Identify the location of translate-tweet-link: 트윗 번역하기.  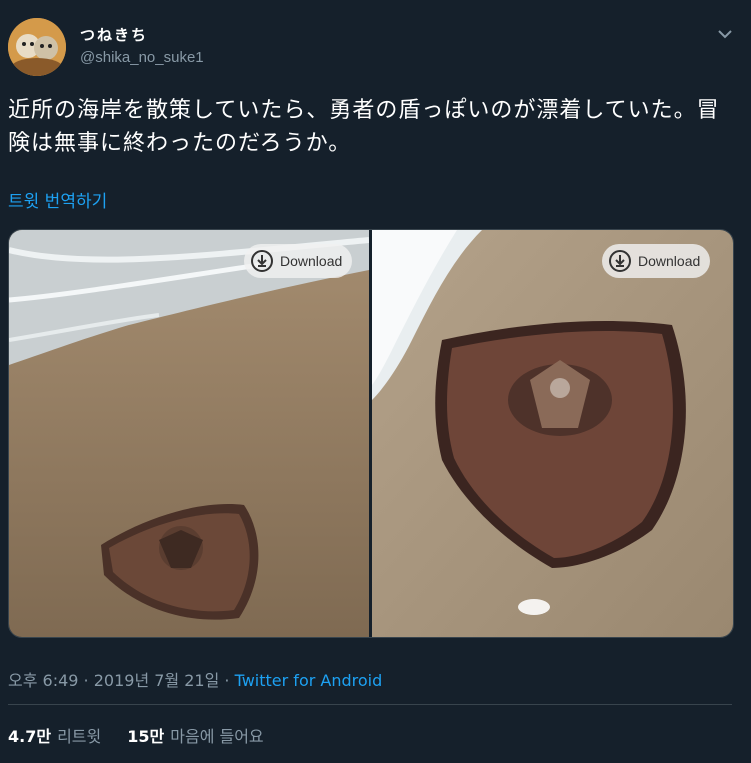
(57, 199).